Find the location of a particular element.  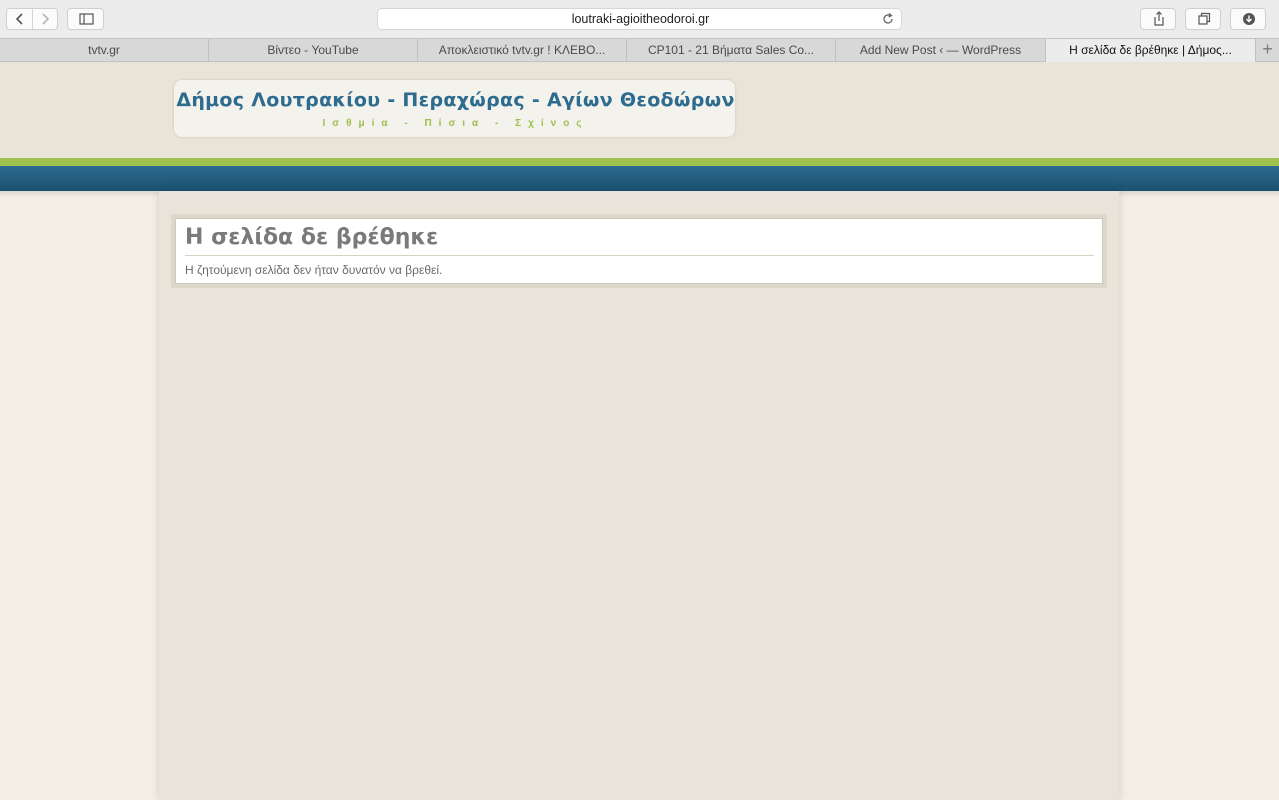

tab-youtube: Βίντεο - YouTube is located at coordinates (313, 50).